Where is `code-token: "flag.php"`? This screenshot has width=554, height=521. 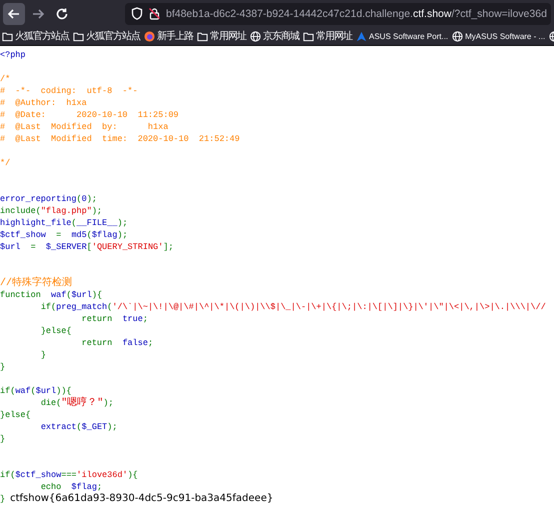 code-token: "flag.php" is located at coordinates (66, 211).